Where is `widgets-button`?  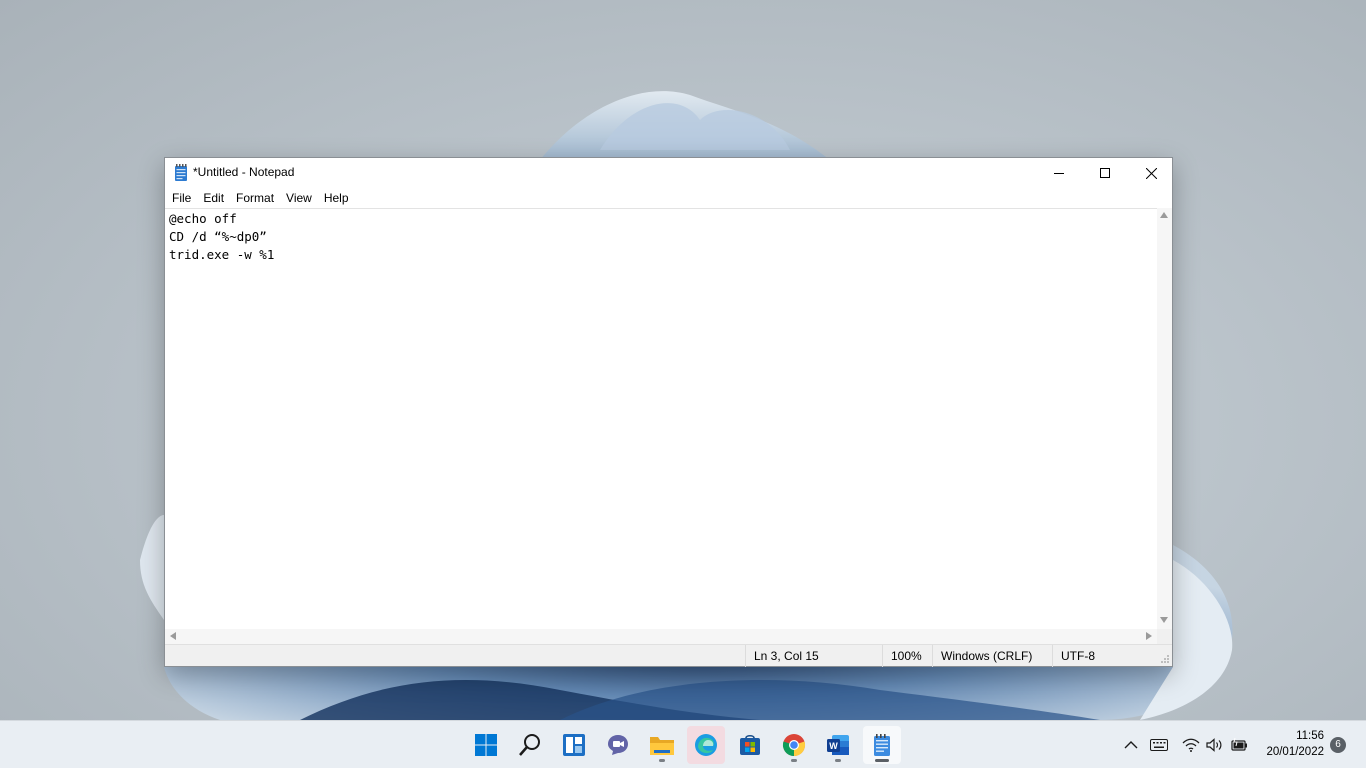
widgets-button is located at coordinates (574, 745).